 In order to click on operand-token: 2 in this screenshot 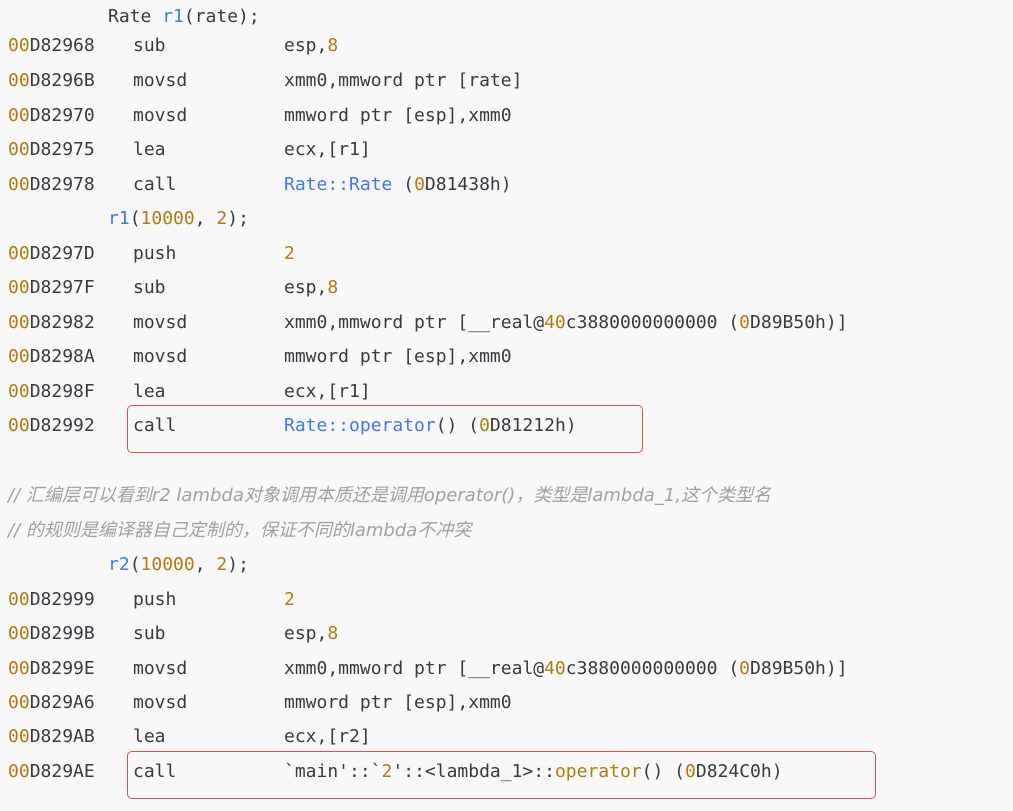, I will do `click(289, 599)`.